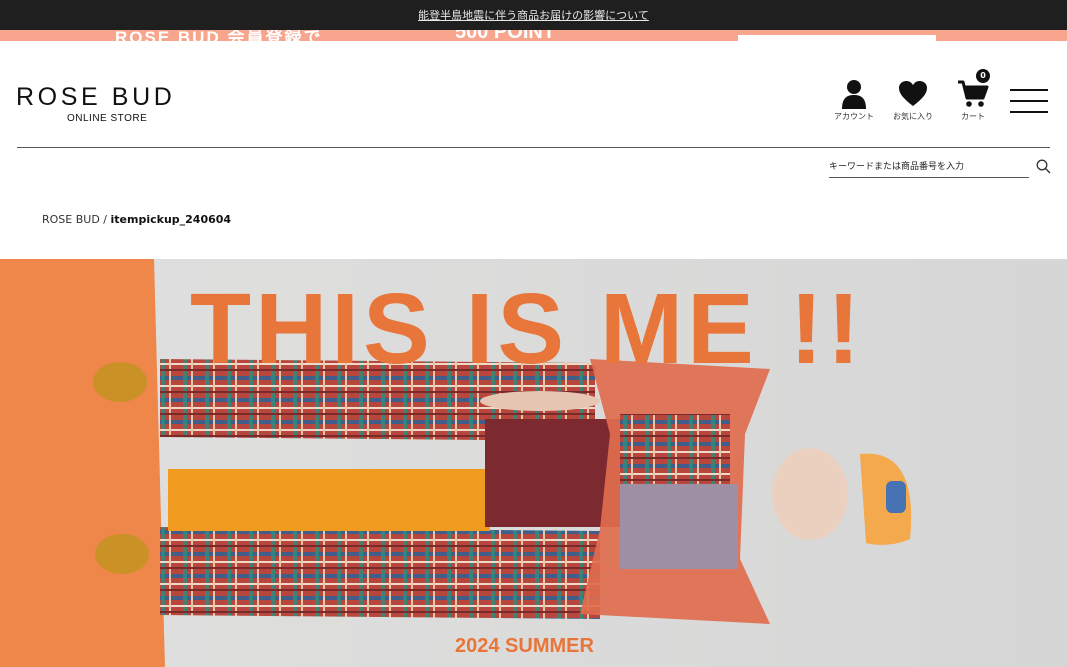 The height and width of the screenshot is (667, 1067). What do you see at coordinates (524, 646) in the screenshot?
I see `hero-season: 2024 SUMMER` at bounding box center [524, 646].